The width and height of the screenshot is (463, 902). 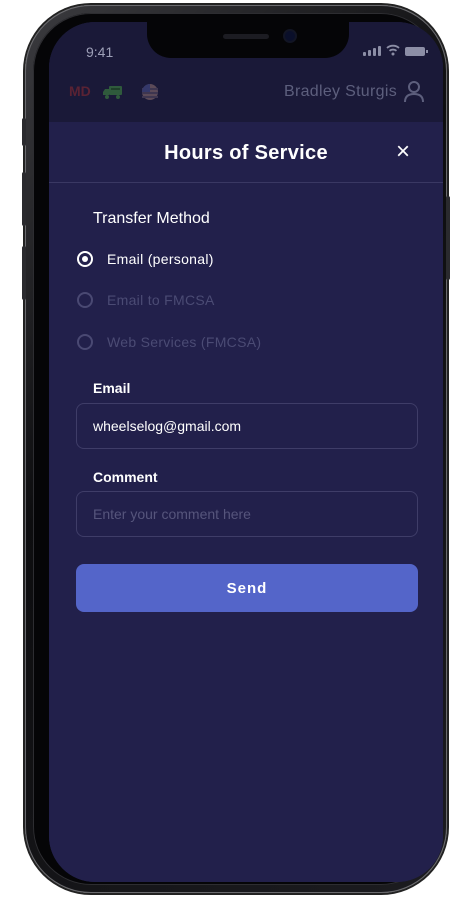 I want to click on md-badge: MD, so click(x=80, y=91).